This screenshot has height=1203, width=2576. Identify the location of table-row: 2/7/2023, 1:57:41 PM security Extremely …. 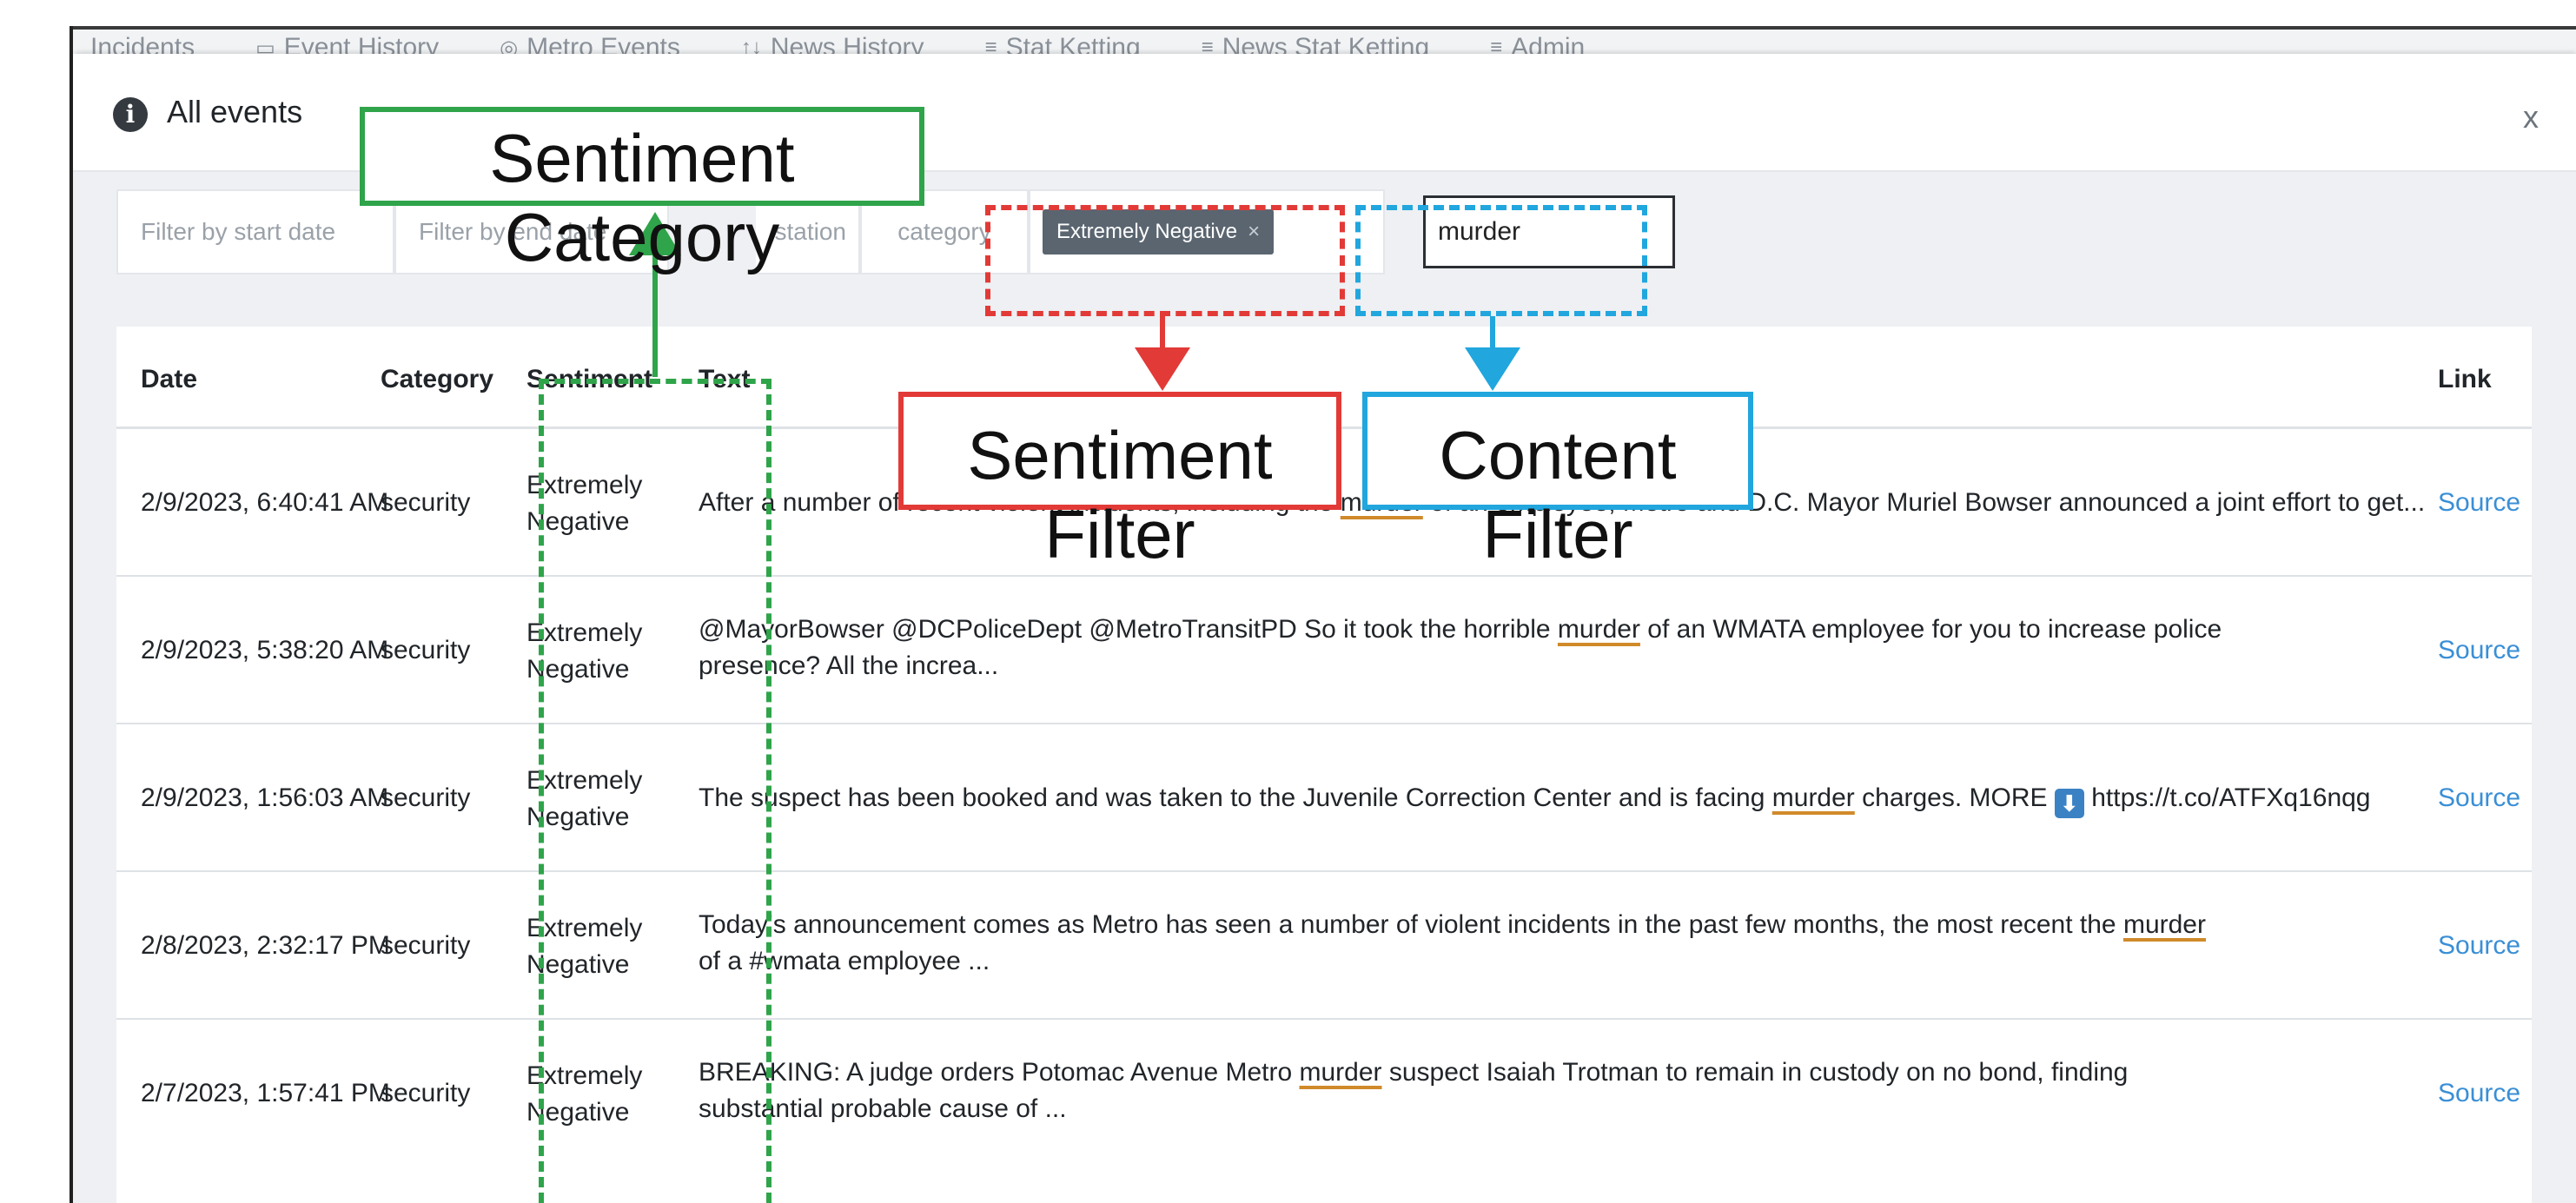
(1324, 1093).